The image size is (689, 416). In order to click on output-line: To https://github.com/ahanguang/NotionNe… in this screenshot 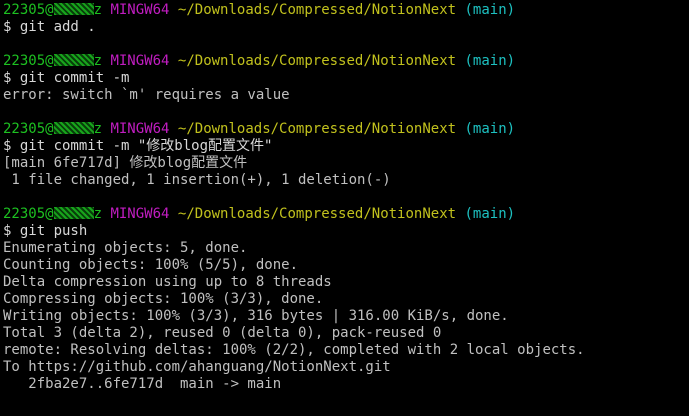, I will do `click(197, 367)`.